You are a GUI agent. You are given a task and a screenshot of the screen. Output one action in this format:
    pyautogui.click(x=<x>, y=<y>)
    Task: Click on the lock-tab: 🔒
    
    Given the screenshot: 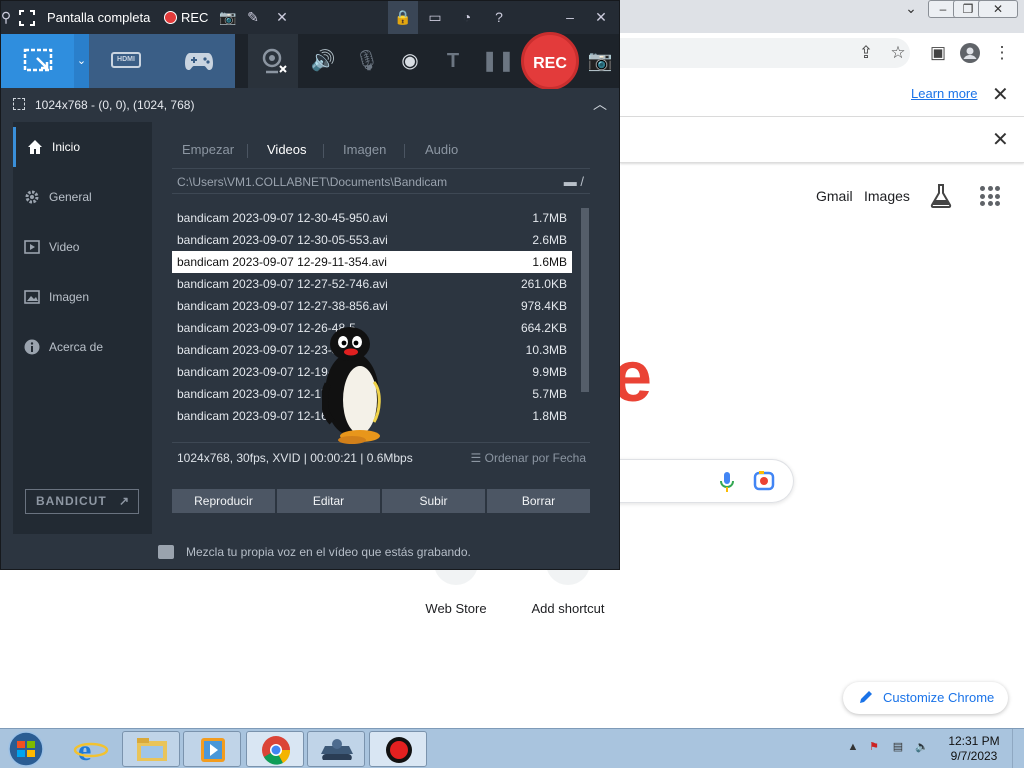 What is the action you would take?
    pyautogui.click(x=403, y=17)
    